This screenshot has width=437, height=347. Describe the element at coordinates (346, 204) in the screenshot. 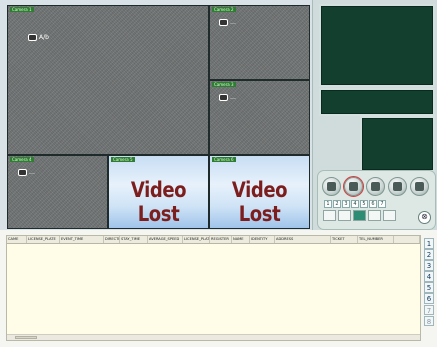

I see `page-number: 3` at that location.